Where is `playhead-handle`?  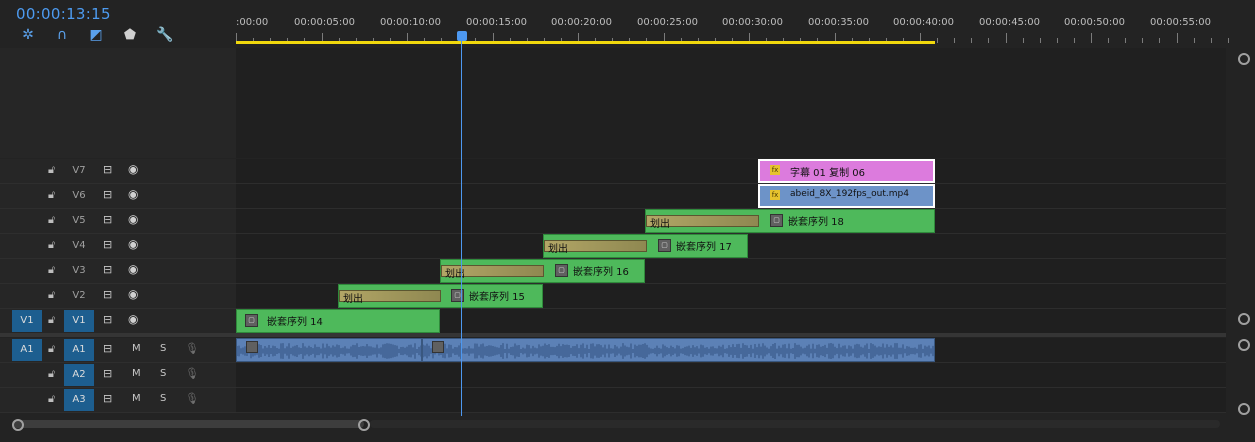 playhead-handle is located at coordinates (462, 36).